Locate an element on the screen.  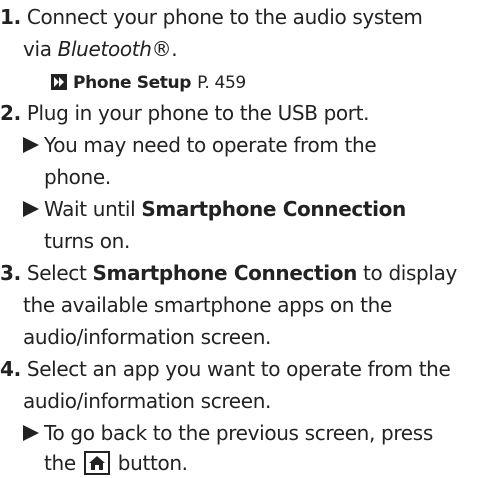
step-4-number: 4. is located at coordinates (10, 369).